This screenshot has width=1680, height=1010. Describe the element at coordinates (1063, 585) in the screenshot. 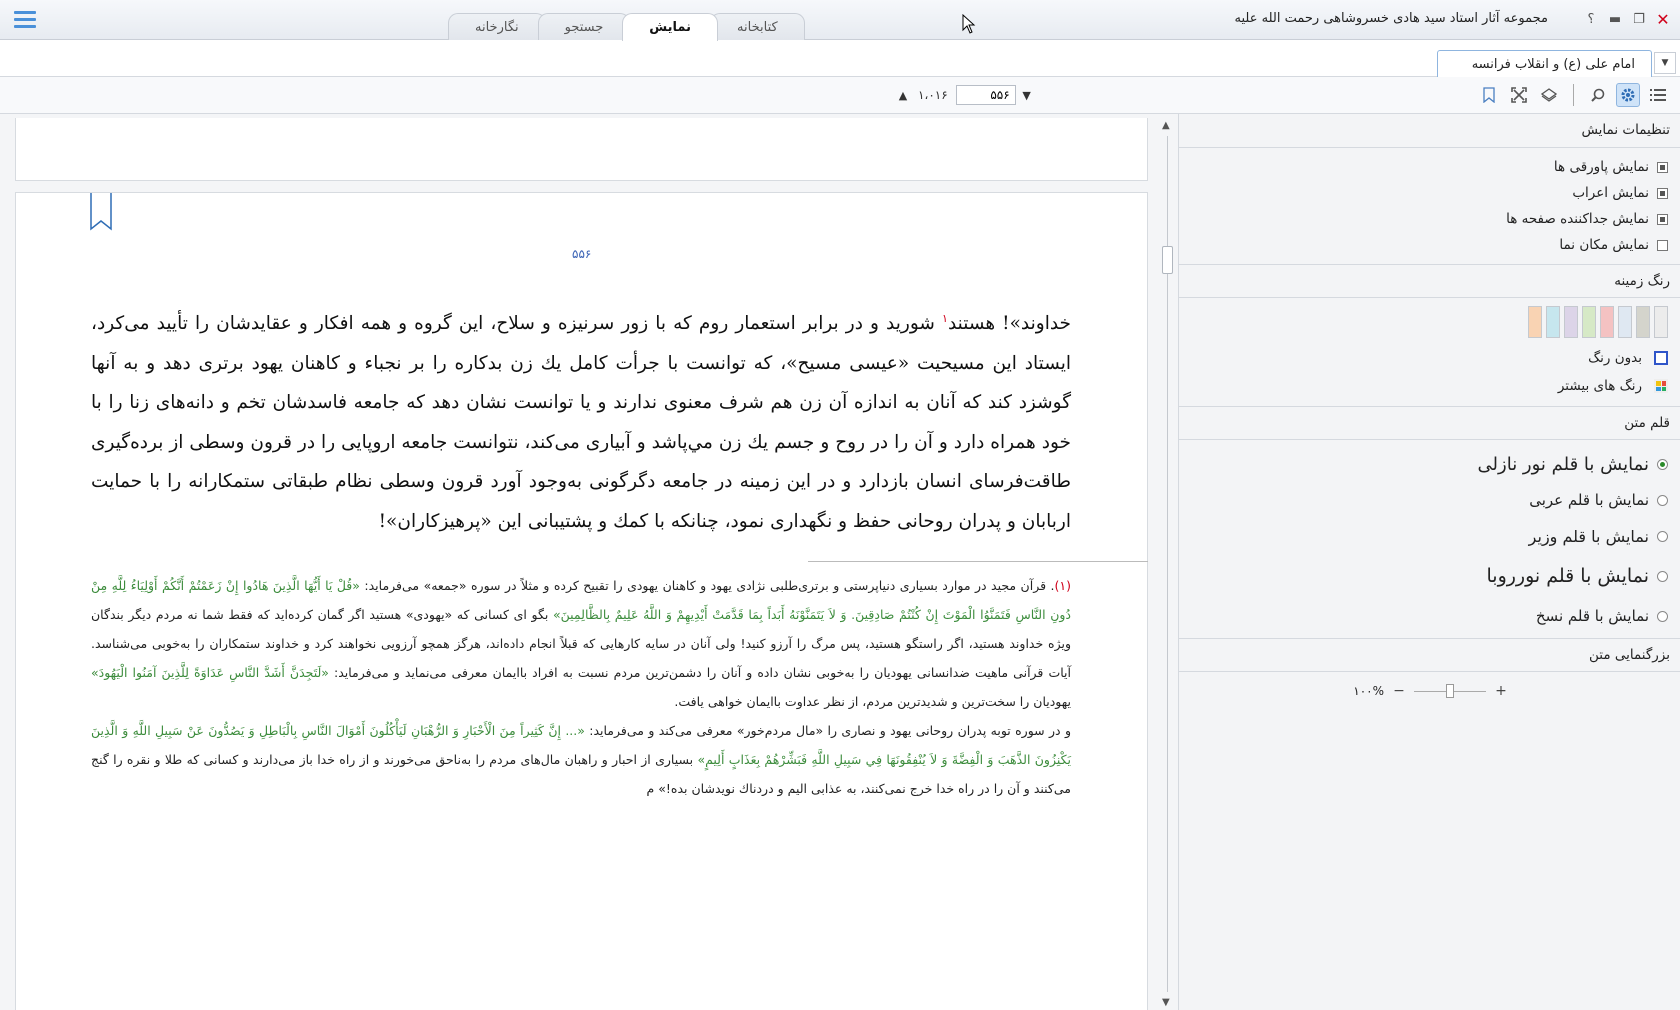

I see `footnote-number: (۱)` at that location.